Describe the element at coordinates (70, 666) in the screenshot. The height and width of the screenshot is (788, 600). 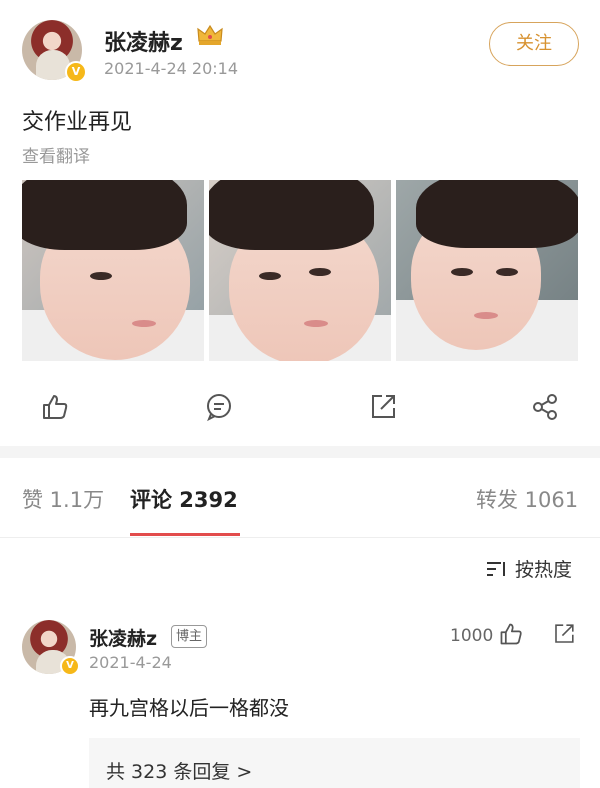
I see `comment-verified-badge-icon: V` at that location.